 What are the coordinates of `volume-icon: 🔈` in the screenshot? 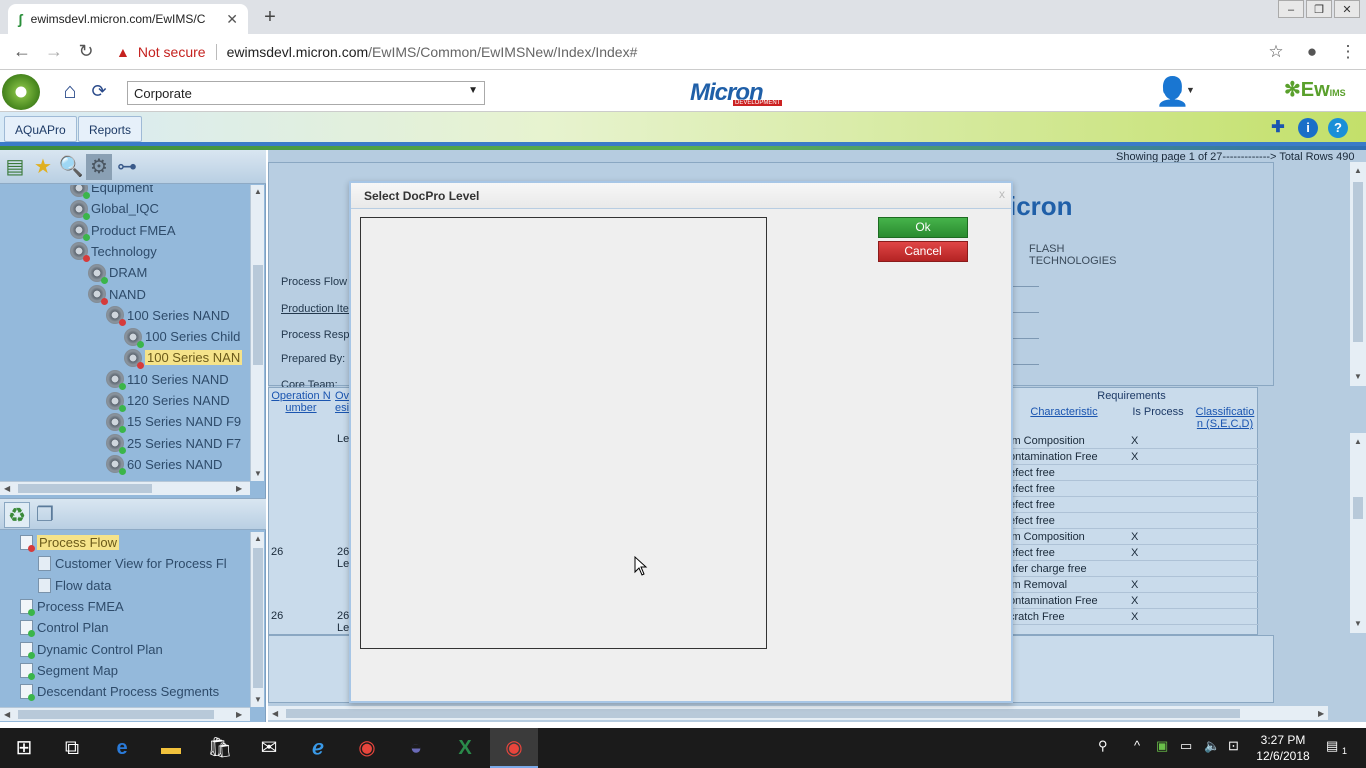 It's located at (1212, 746).